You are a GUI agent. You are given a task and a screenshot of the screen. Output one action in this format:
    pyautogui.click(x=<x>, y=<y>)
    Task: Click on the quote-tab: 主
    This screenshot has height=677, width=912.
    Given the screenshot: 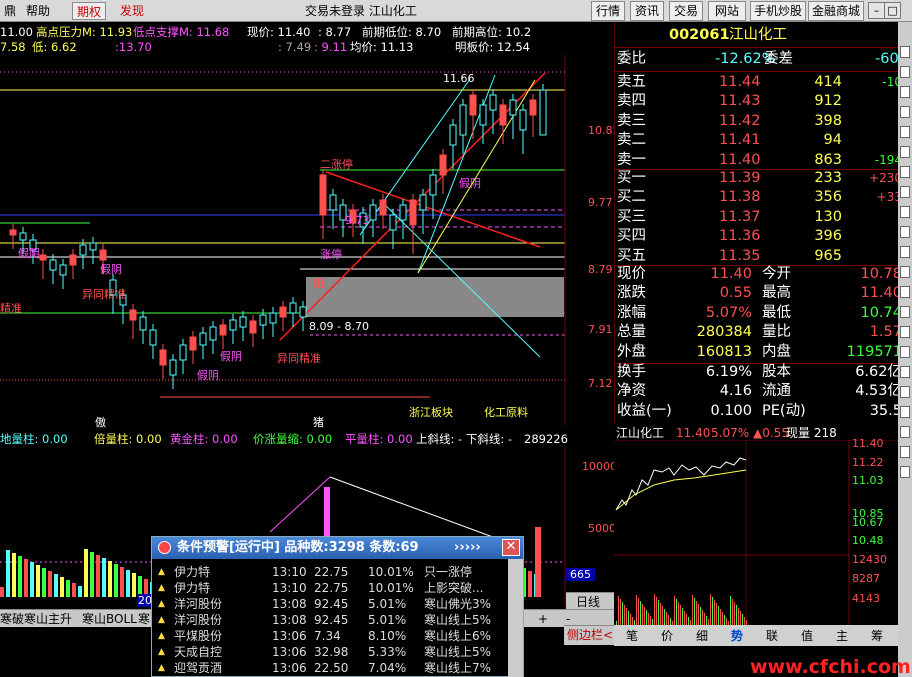 What is the action you would take?
    pyautogui.click(x=842, y=635)
    